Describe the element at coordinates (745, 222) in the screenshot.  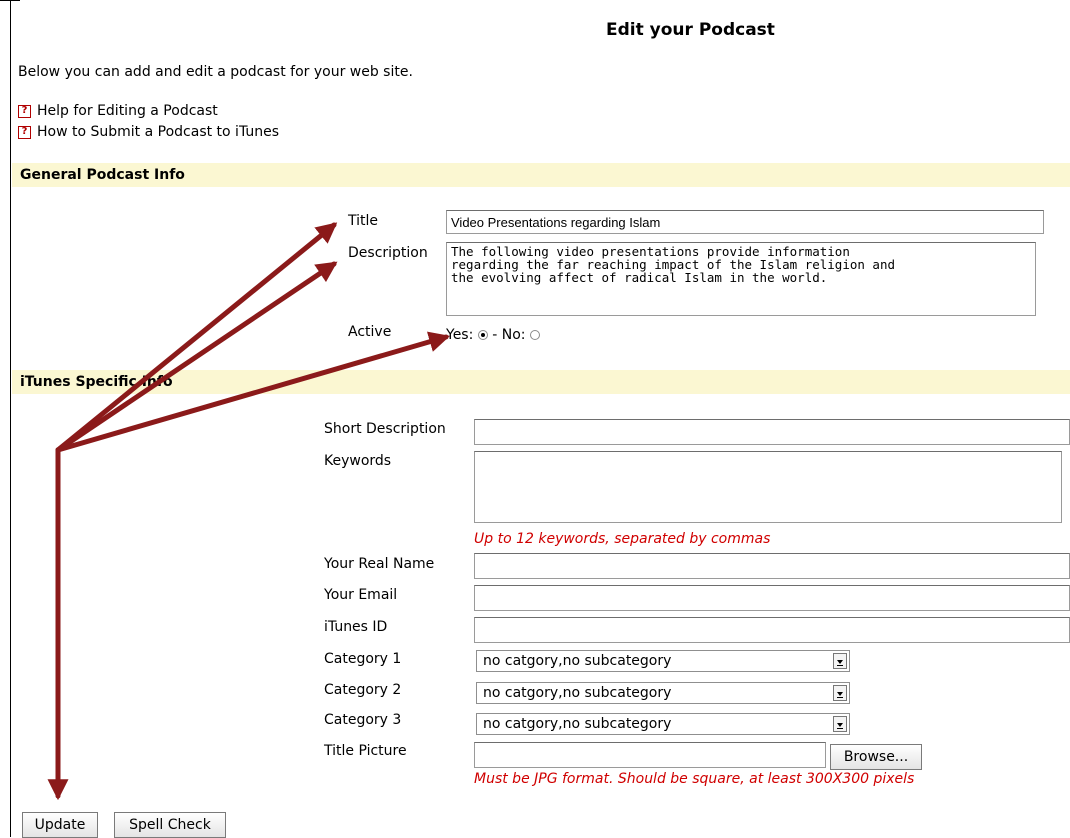
I see `title-input` at that location.